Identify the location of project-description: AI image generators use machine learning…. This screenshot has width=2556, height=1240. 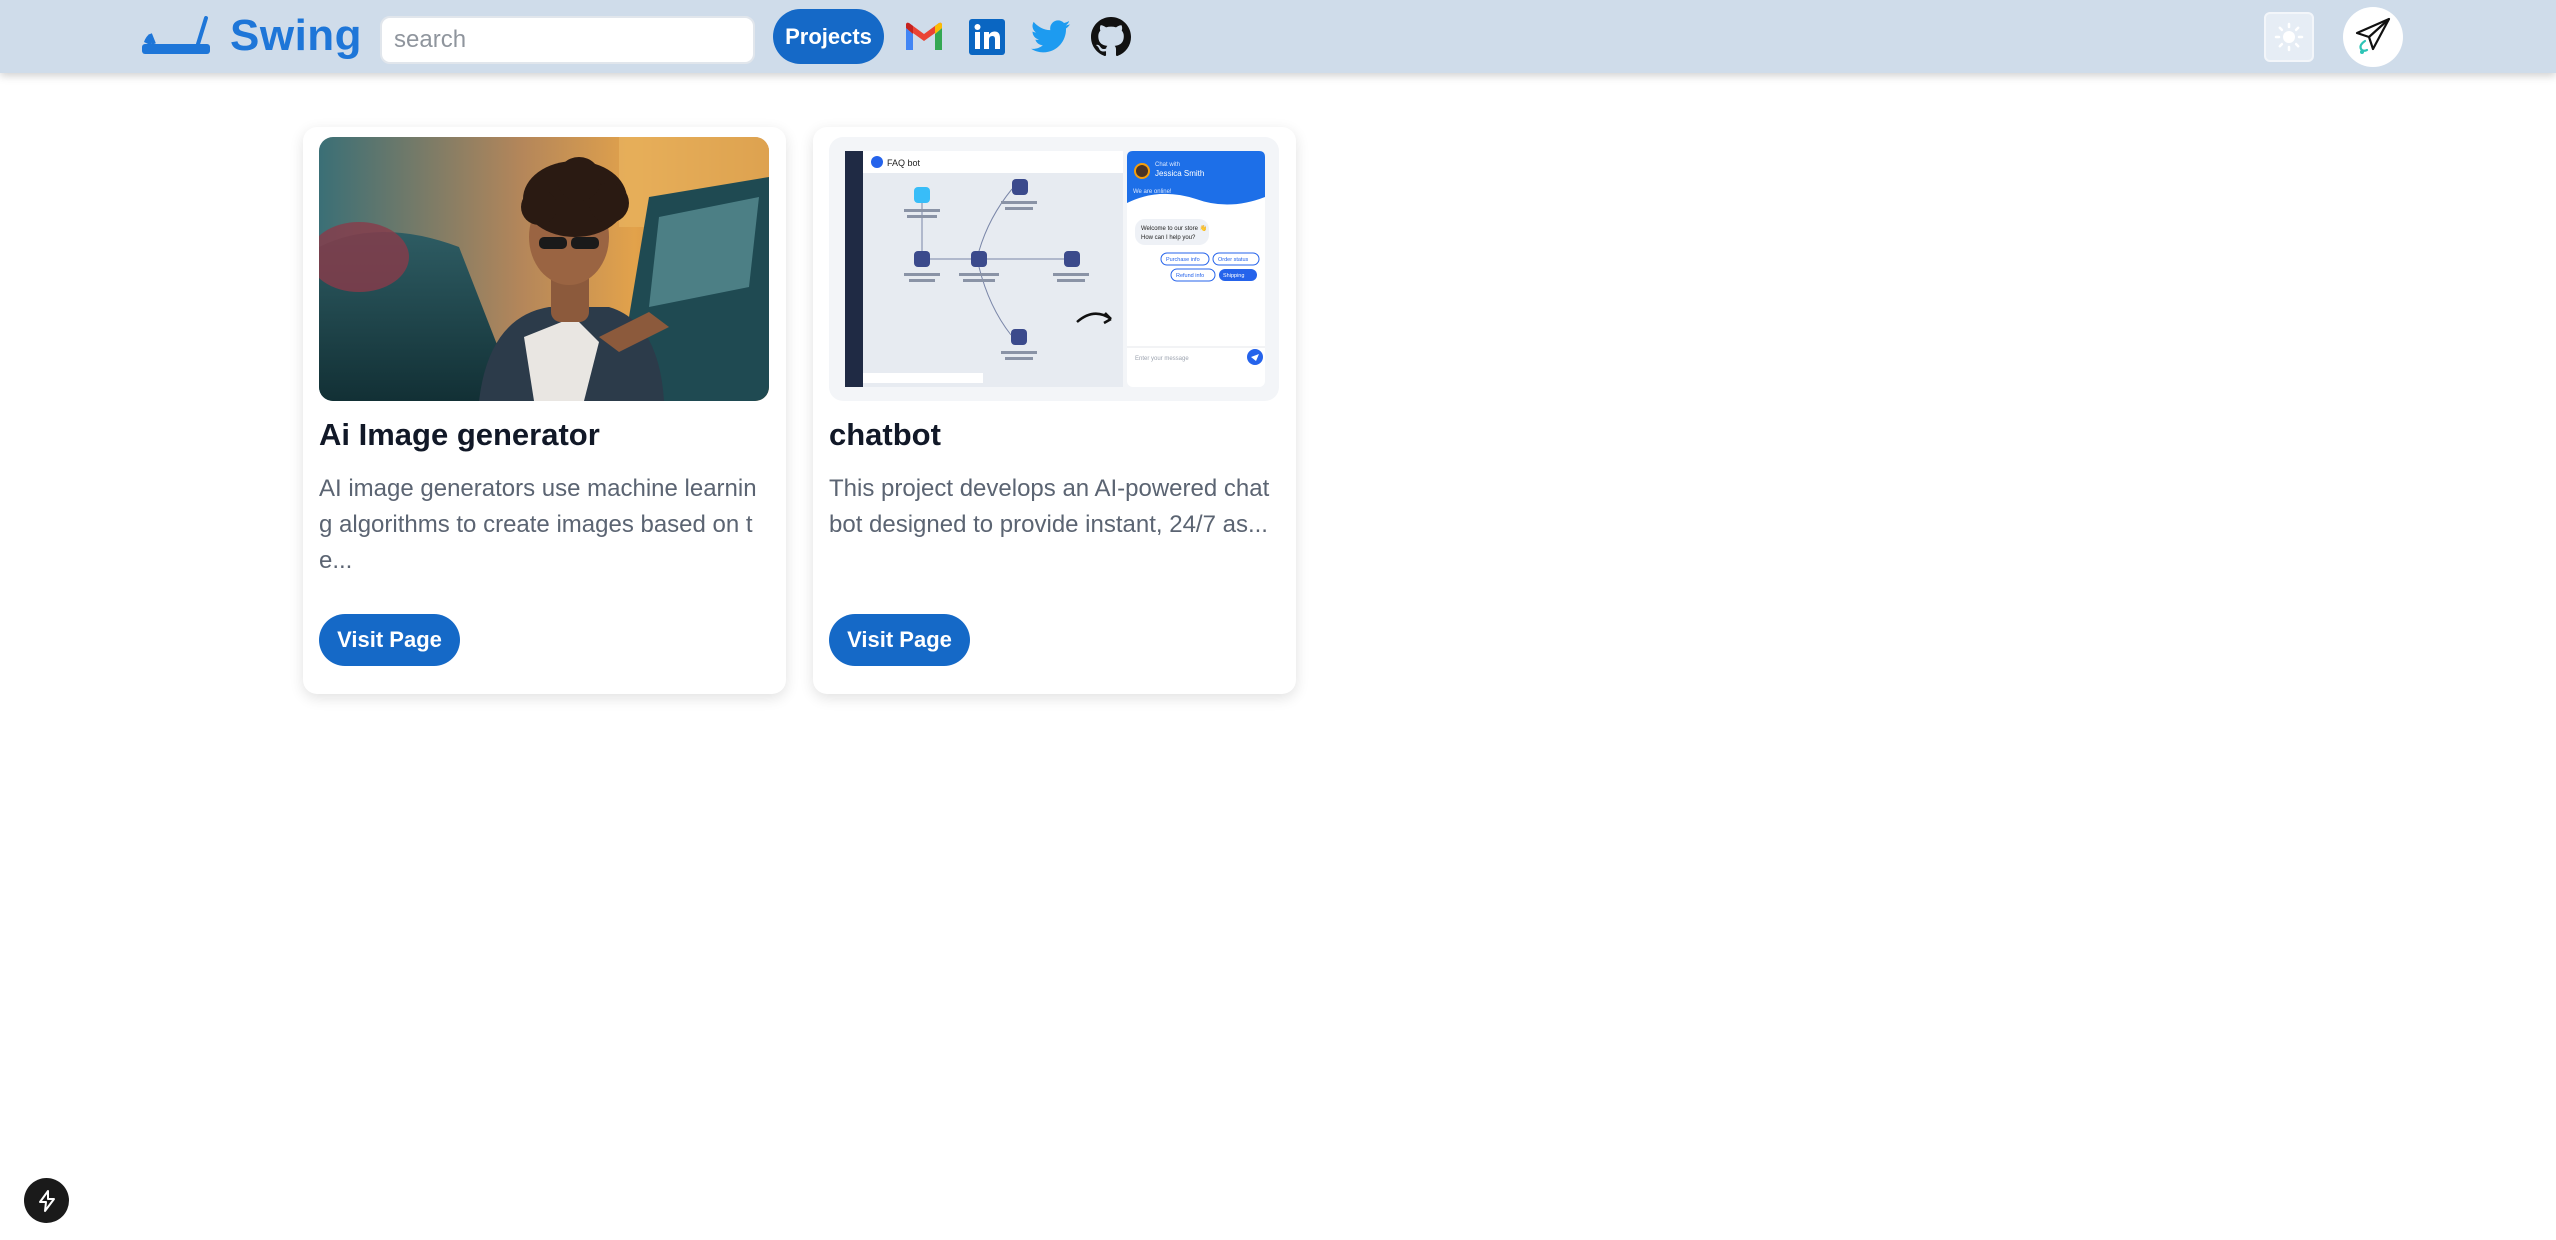
(538, 524).